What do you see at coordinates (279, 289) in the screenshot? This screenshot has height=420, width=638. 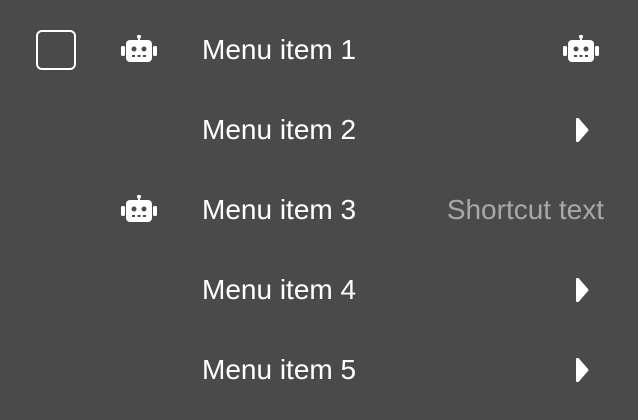 I see `menu-item-label: Menu item 4` at bounding box center [279, 289].